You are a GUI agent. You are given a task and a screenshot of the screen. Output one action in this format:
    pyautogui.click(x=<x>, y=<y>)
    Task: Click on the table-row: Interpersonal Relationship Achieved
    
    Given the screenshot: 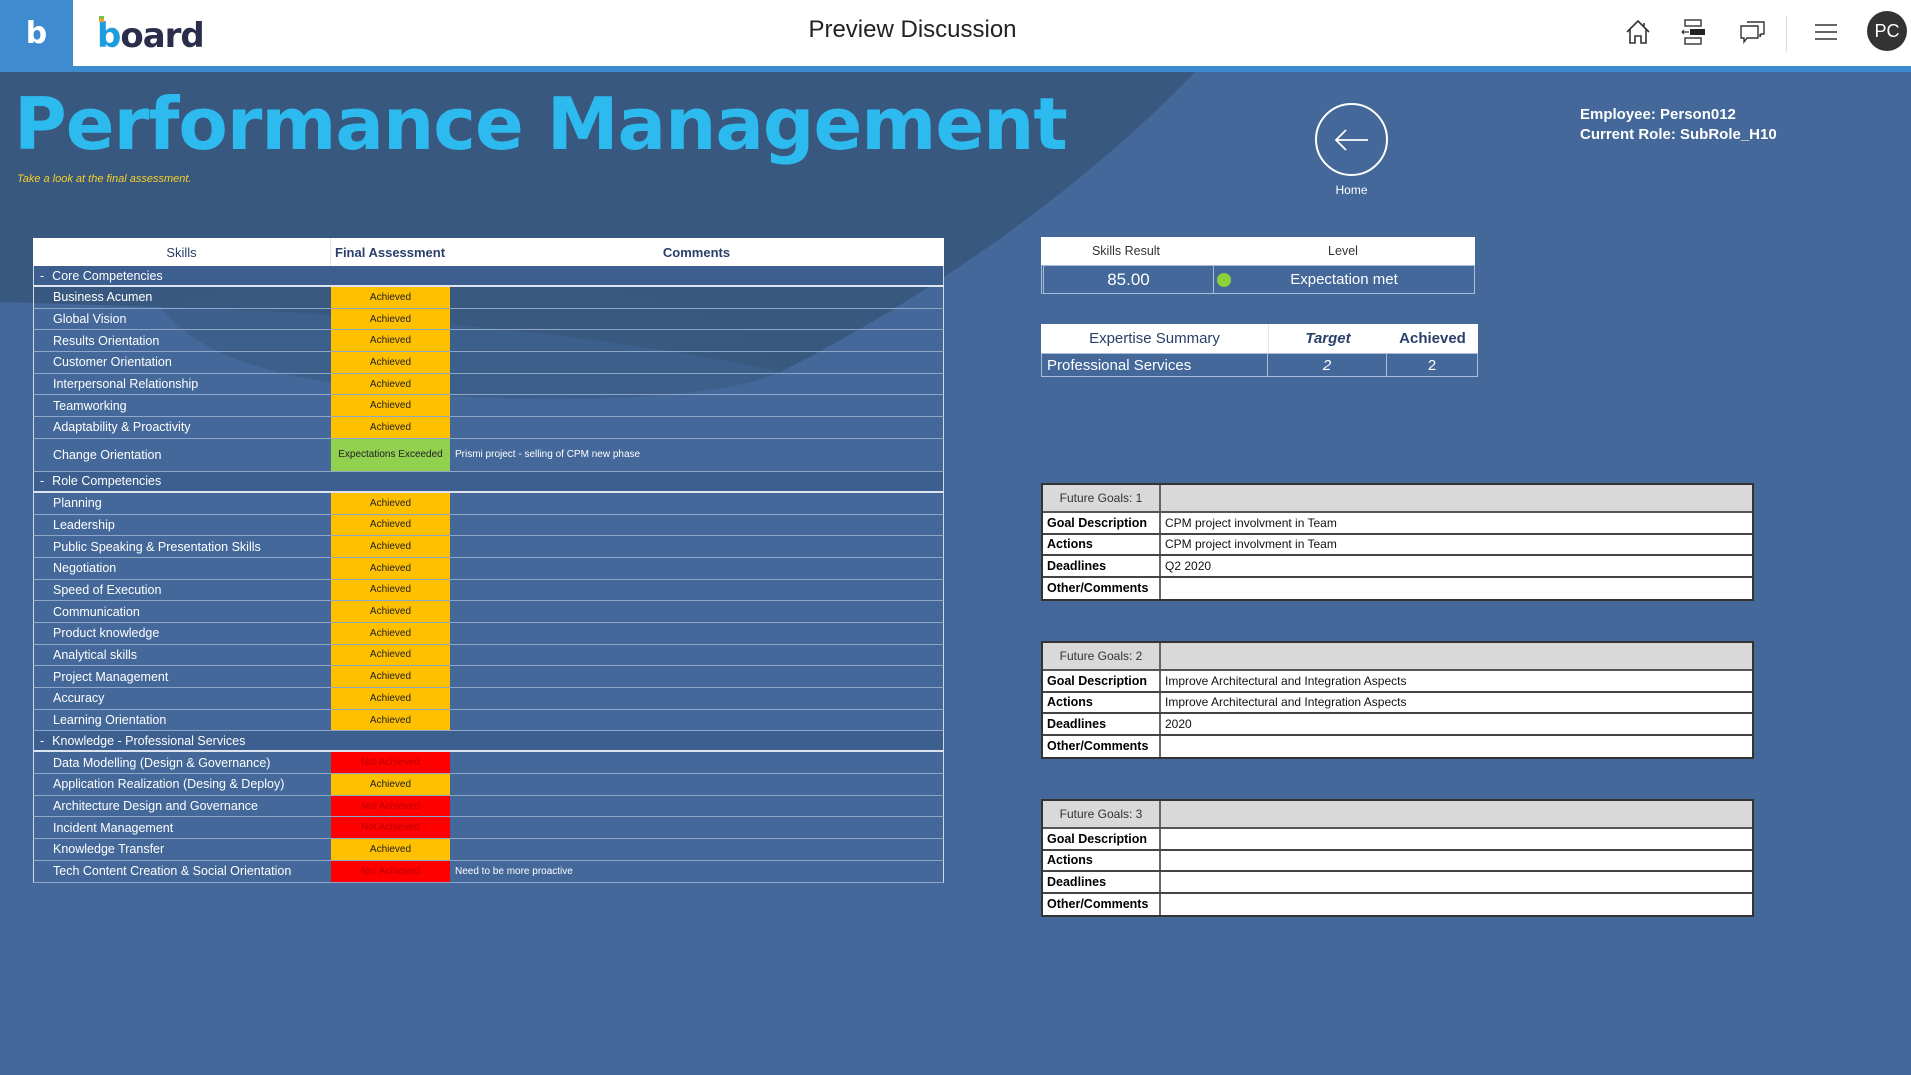 What is the action you would take?
    pyautogui.click(x=488, y=384)
    